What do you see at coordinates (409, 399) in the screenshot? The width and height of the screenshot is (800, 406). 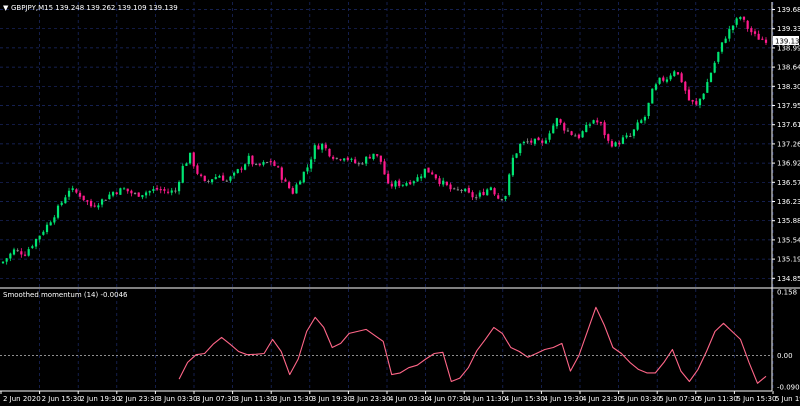 I see `time-tick-label: 4 Jun 03:30` at bounding box center [409, 399].